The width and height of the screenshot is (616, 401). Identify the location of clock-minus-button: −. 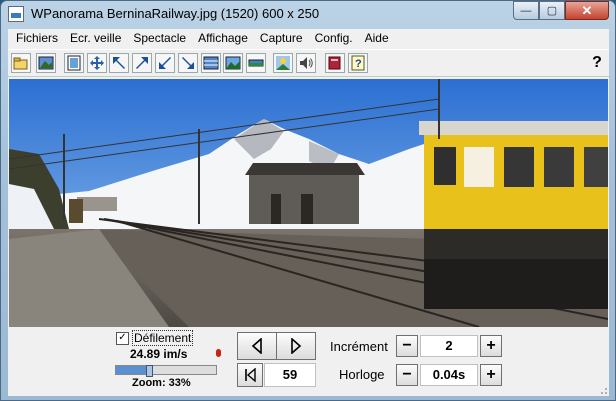
(407, 375).